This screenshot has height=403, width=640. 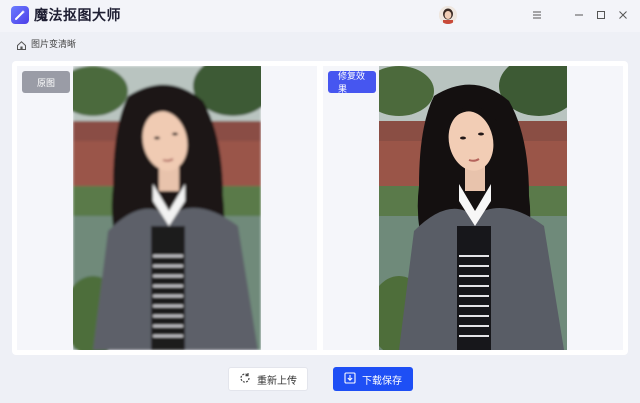 What do you see at coordinates (352, 83) in the screenshot?
I see `result-badge: 修复效果` at bounding box center [352, 83].